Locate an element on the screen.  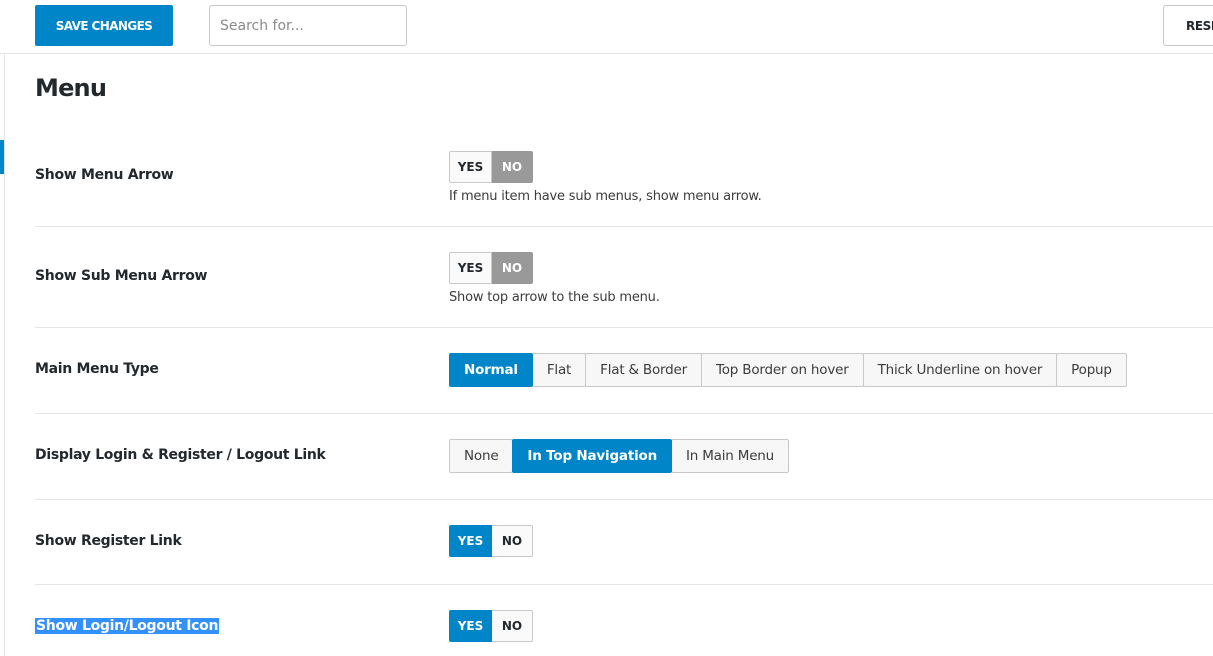
show-register-link-toggle: YES NO is located at coordinates (491, 541).